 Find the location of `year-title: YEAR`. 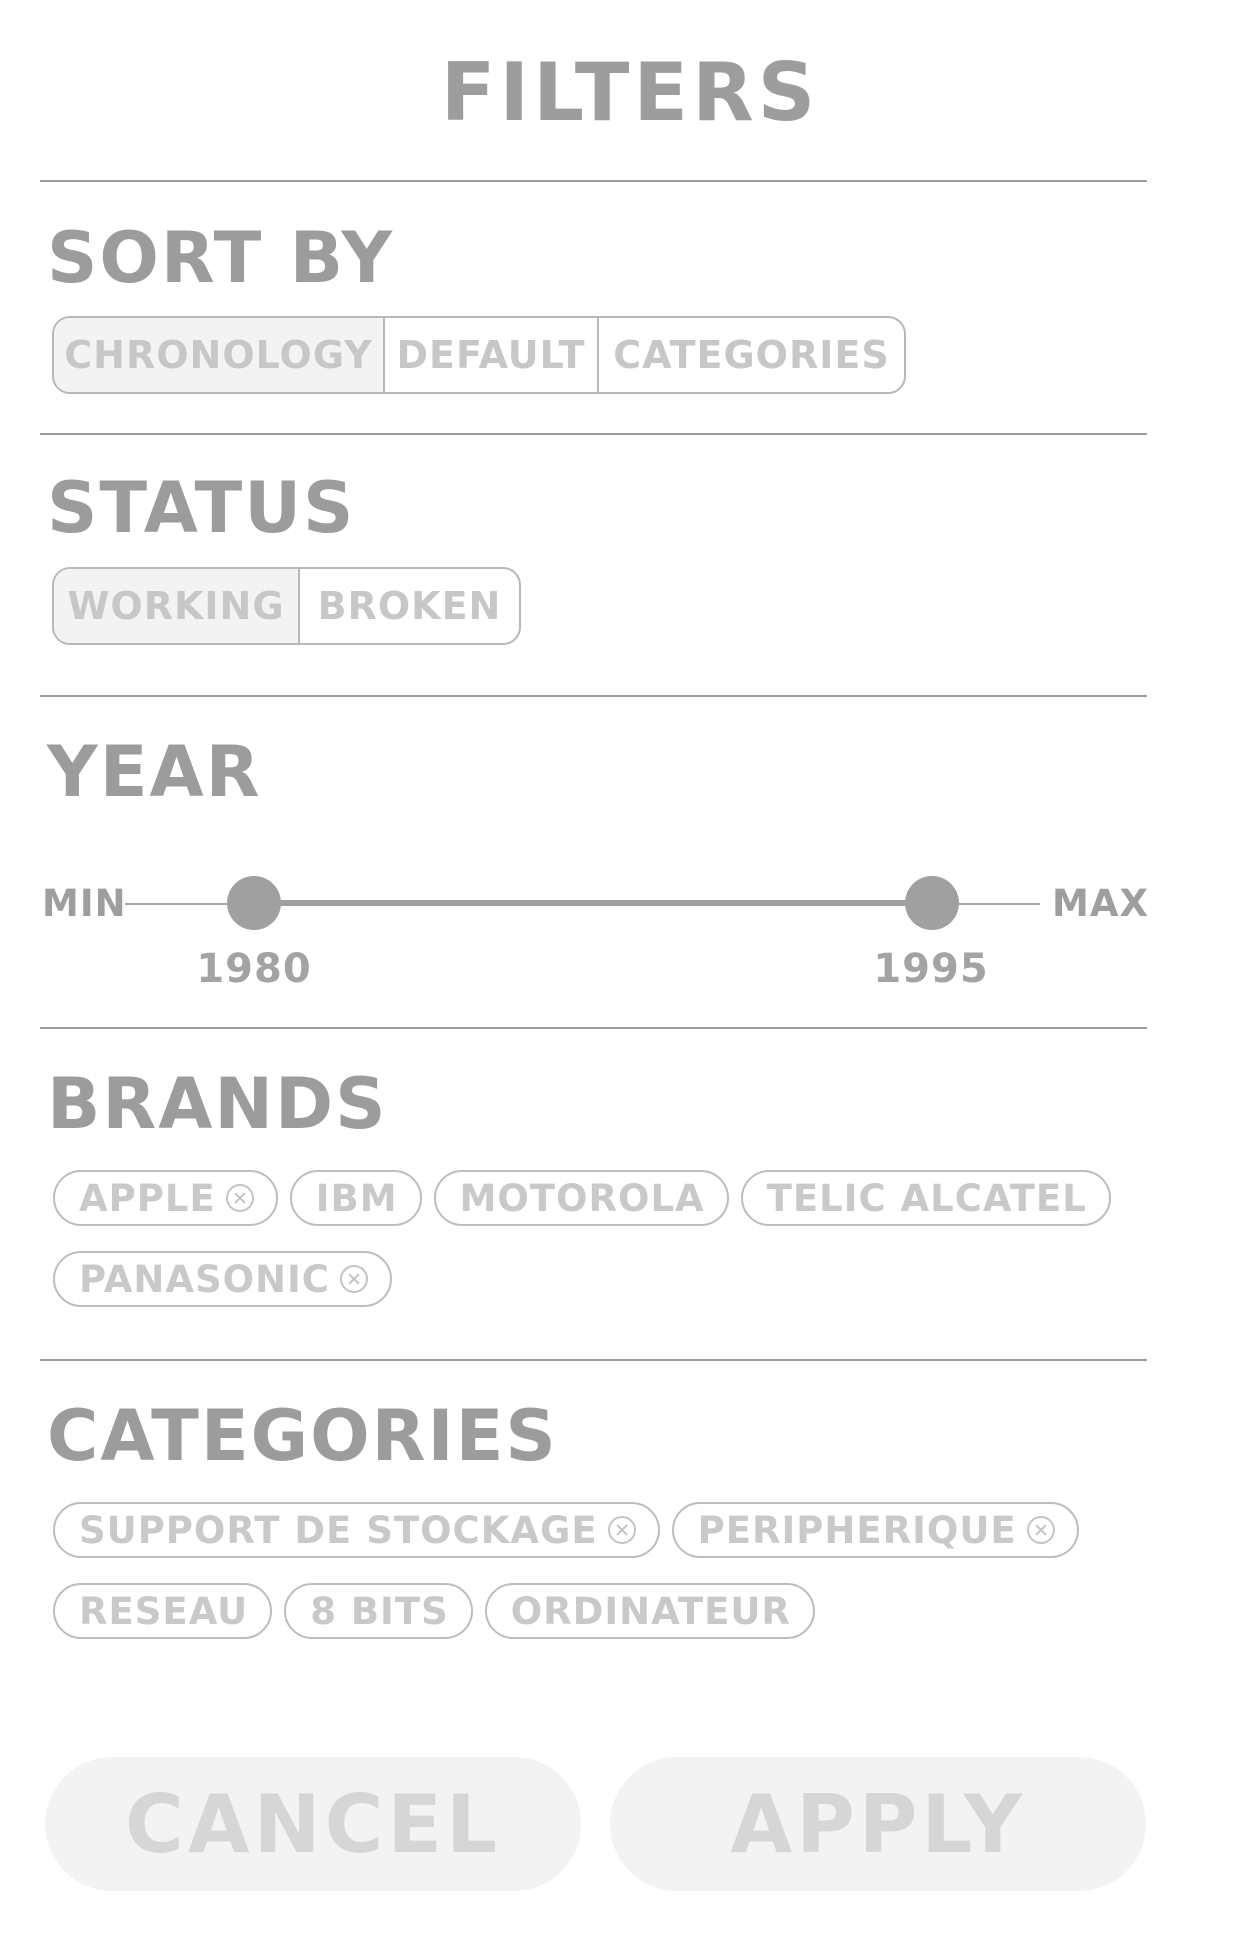

year-title: YEAR is located at coordinates (154, 772).